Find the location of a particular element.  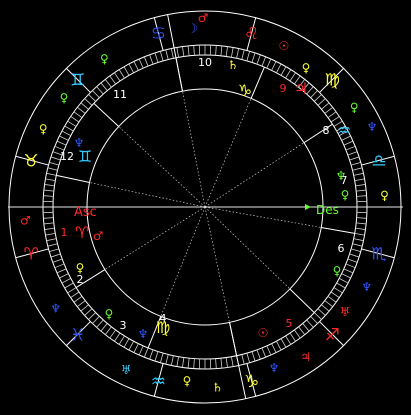

sign-capricorn: ♑ is located at coordinates (251, 382).